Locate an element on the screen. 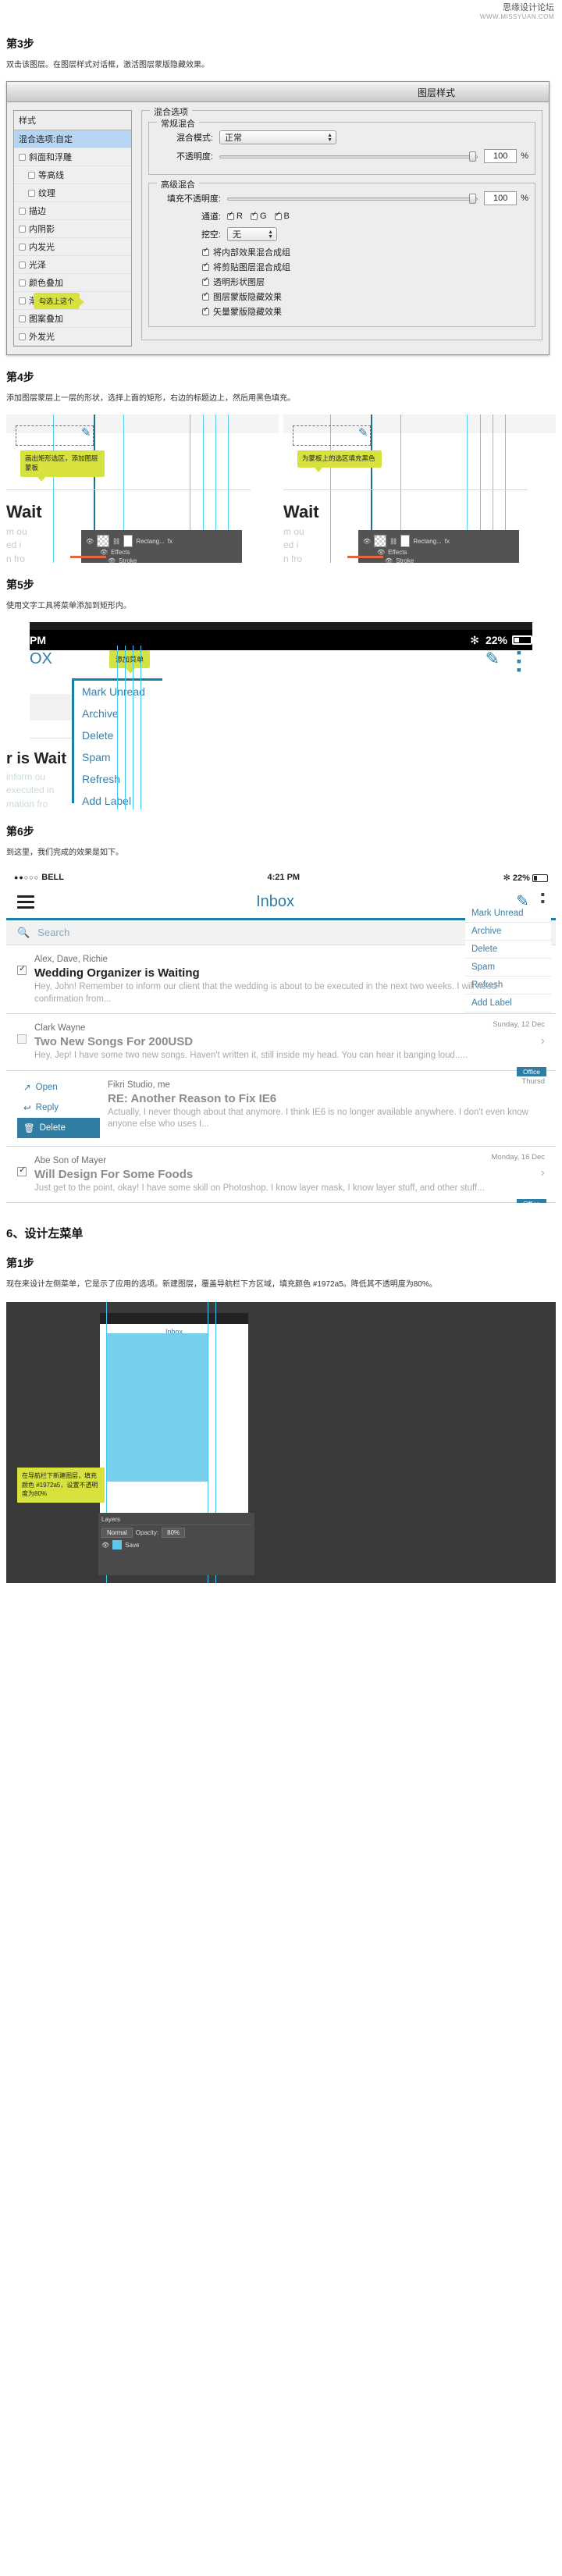 The height and width of the screenshot is (2576, 562). slider-track is located at coordinates (353, 199).